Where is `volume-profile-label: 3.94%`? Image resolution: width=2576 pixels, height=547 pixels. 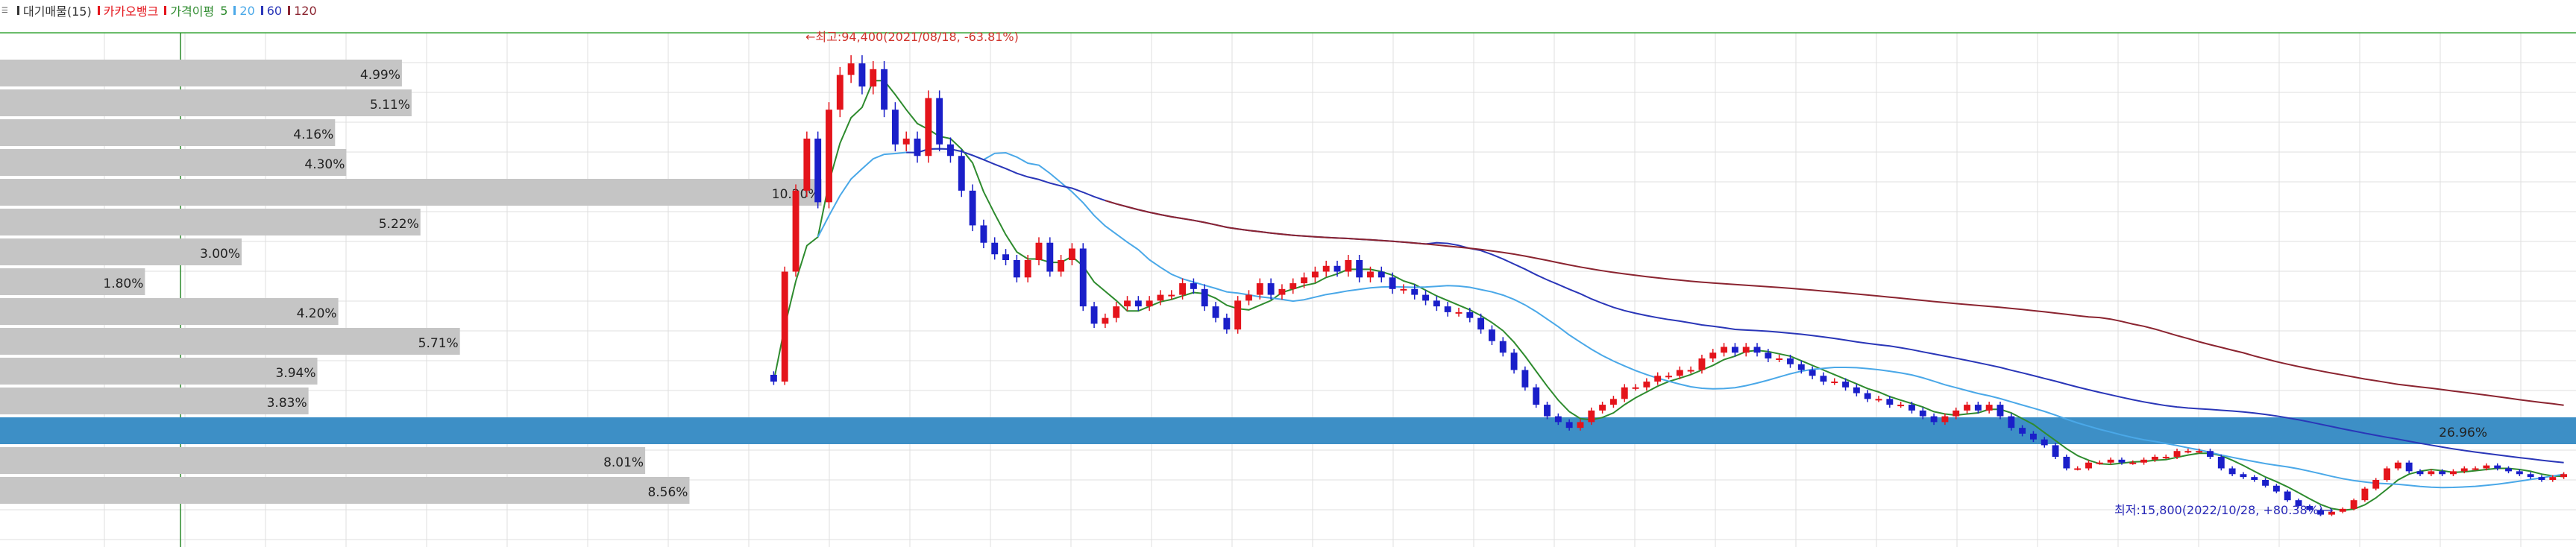 volume-profile-label: 3.94% is located at coordinates (296, 373).